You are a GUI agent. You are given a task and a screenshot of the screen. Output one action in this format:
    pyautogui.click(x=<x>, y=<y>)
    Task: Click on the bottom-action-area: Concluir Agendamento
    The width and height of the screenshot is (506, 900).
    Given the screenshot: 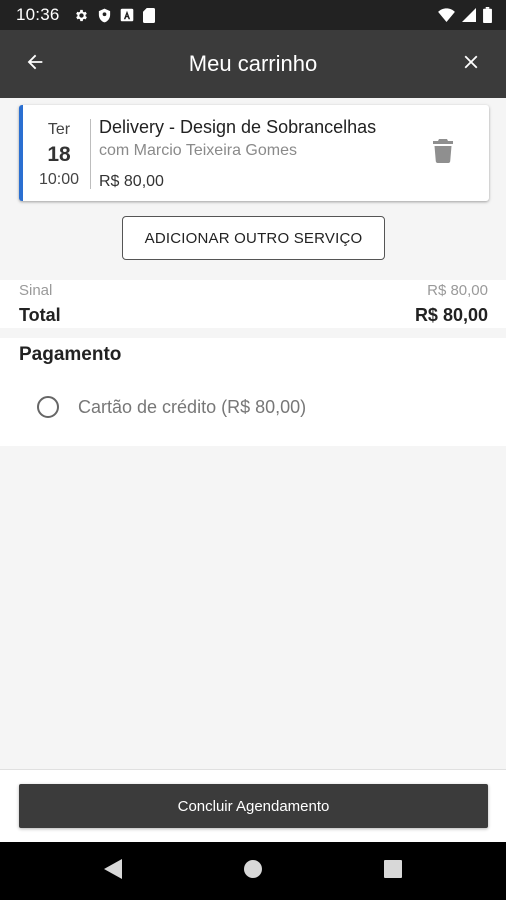 What is the action you would take?
    pyautogui.click(x=253, y=805)
    